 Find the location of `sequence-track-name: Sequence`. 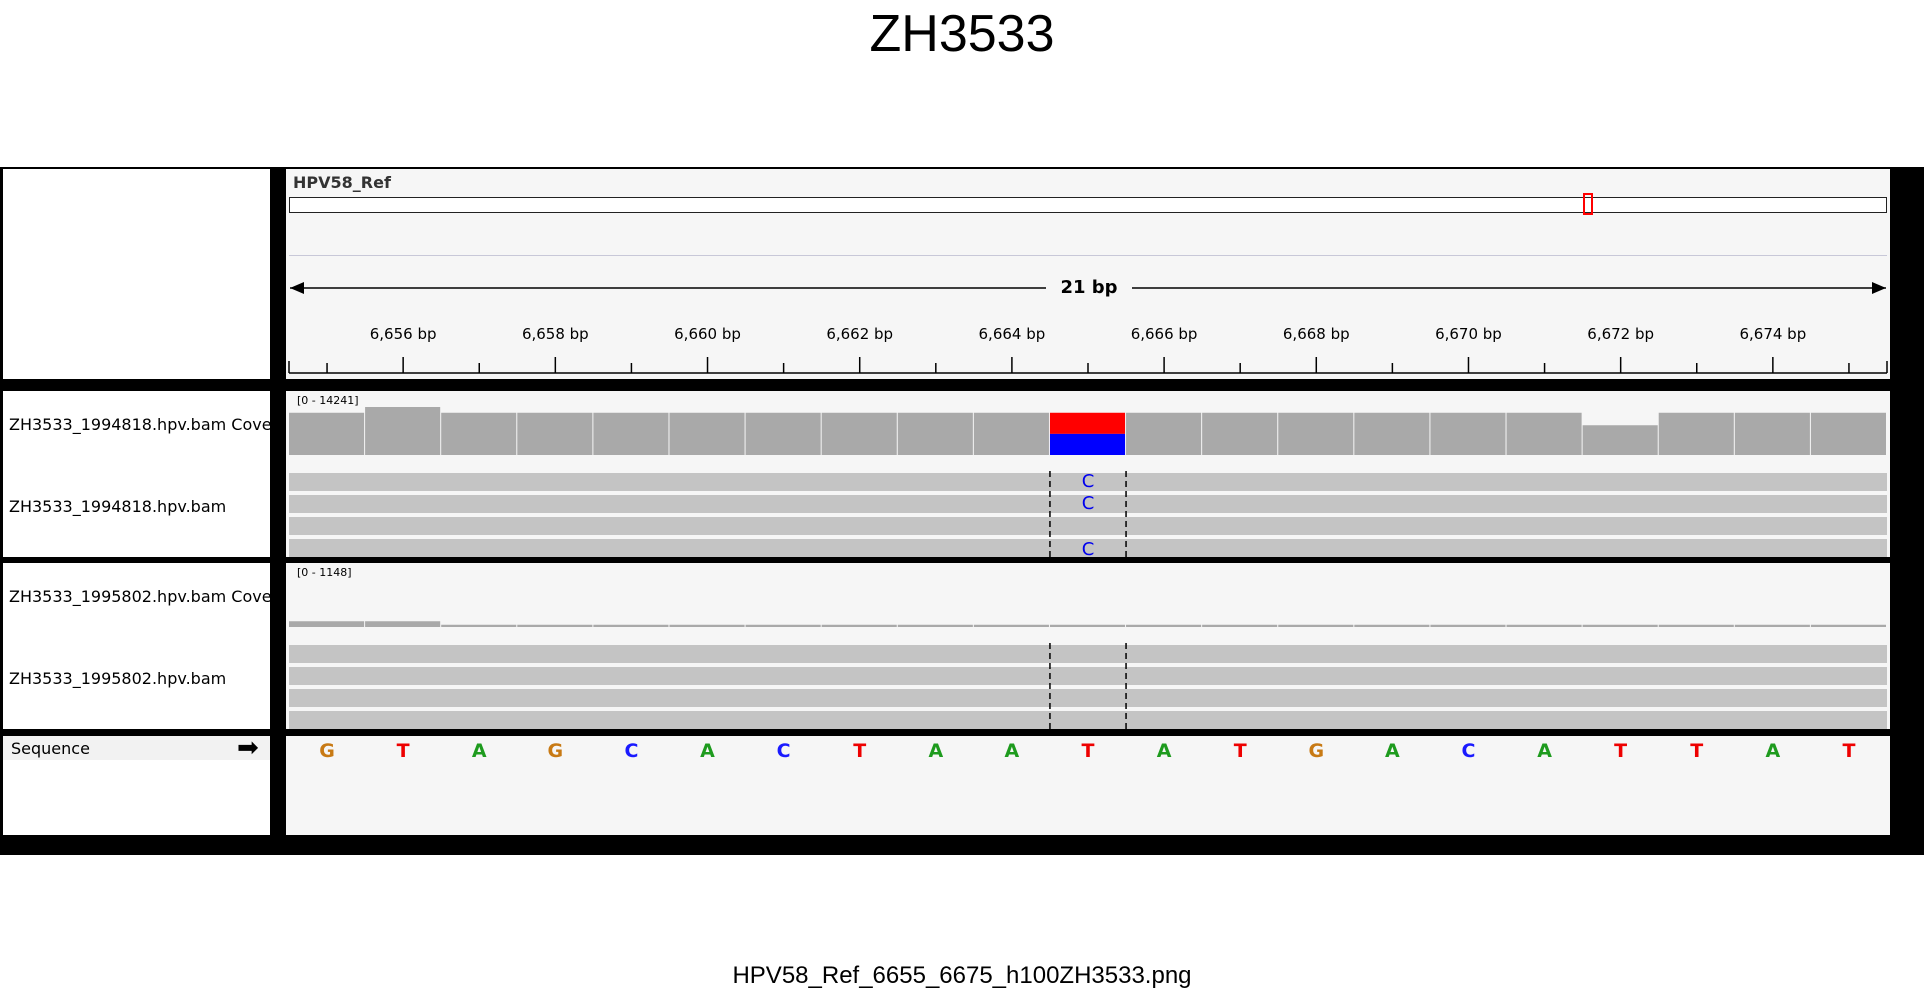

sequence-track-name: Sequence is located at coordinates (50, 748).